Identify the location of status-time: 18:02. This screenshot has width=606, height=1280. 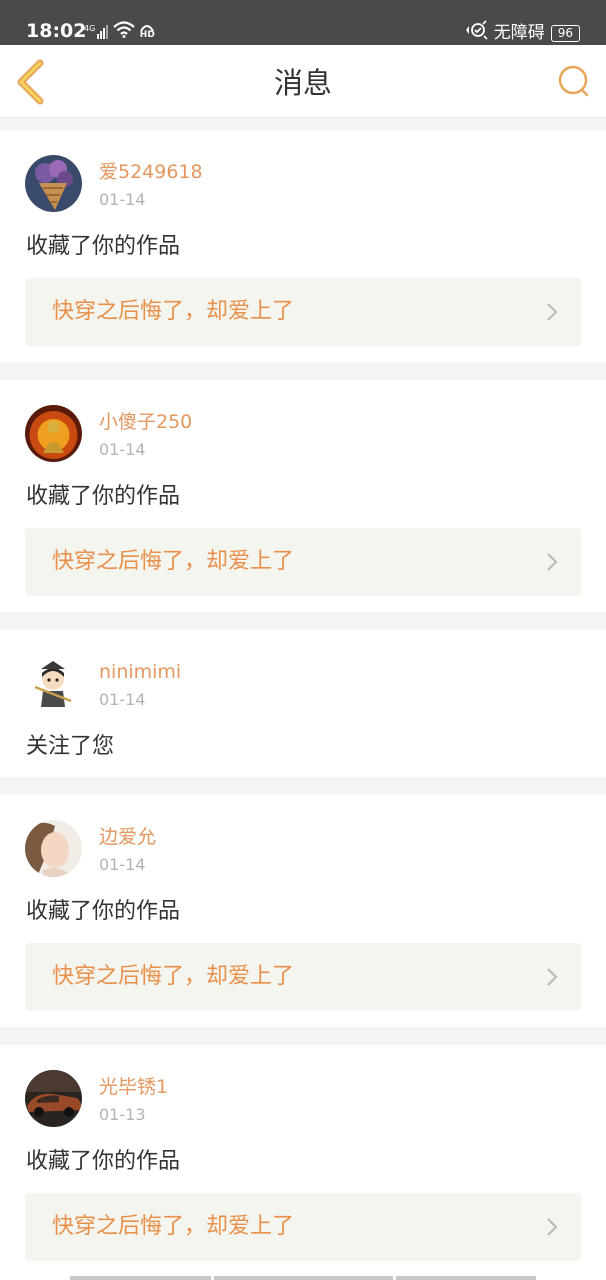
(56, 31).